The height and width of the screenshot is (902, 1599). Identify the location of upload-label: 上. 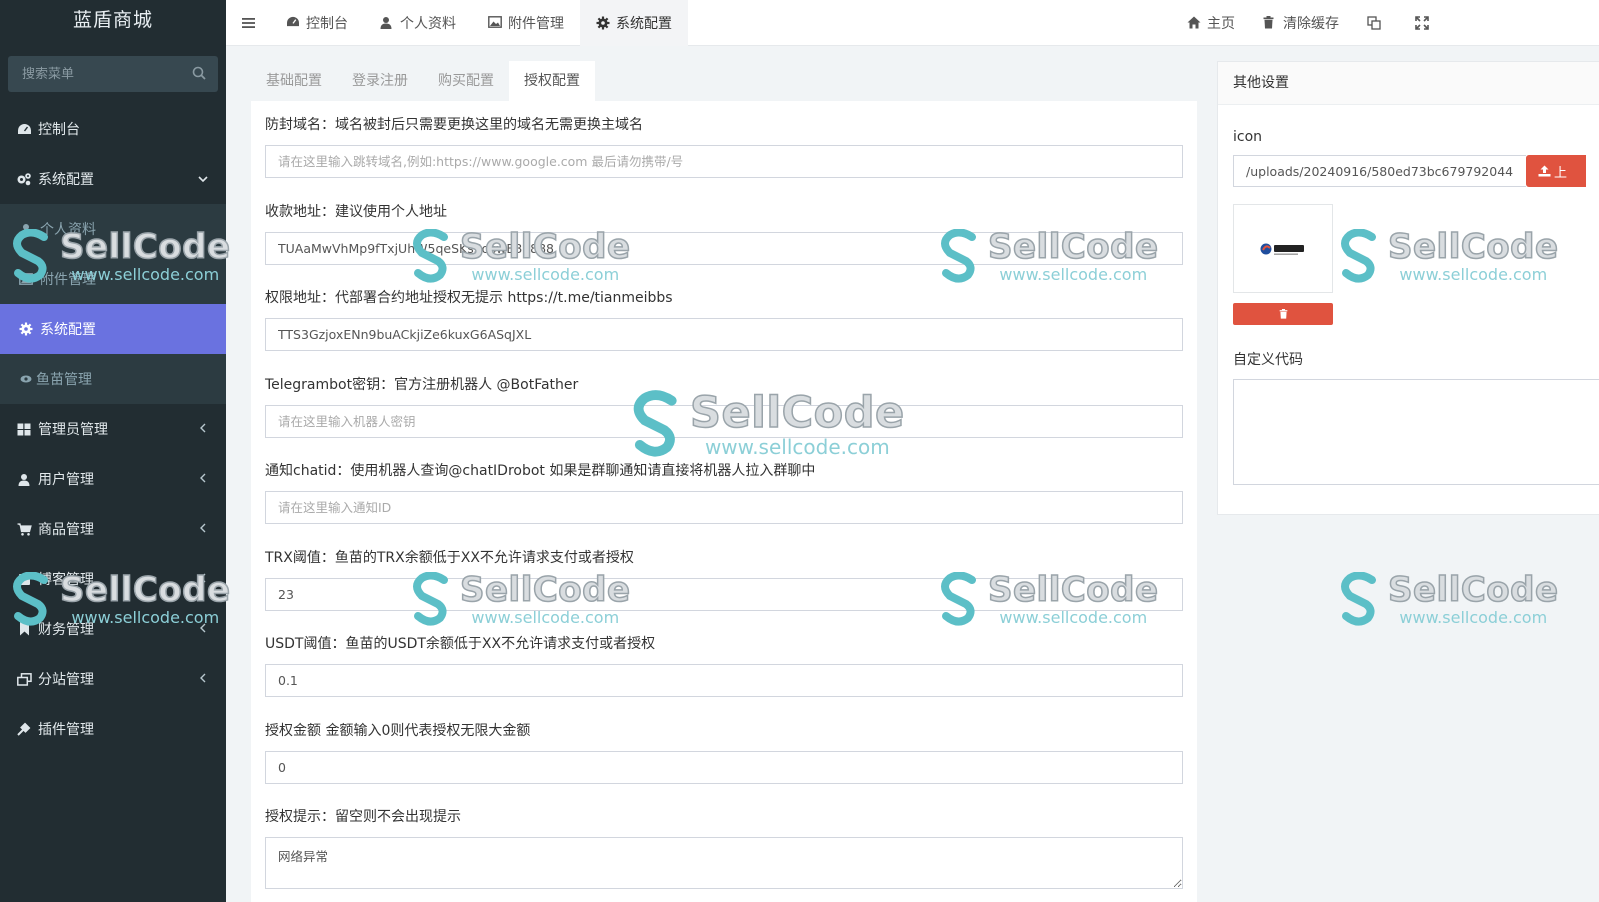
(1561, 173).